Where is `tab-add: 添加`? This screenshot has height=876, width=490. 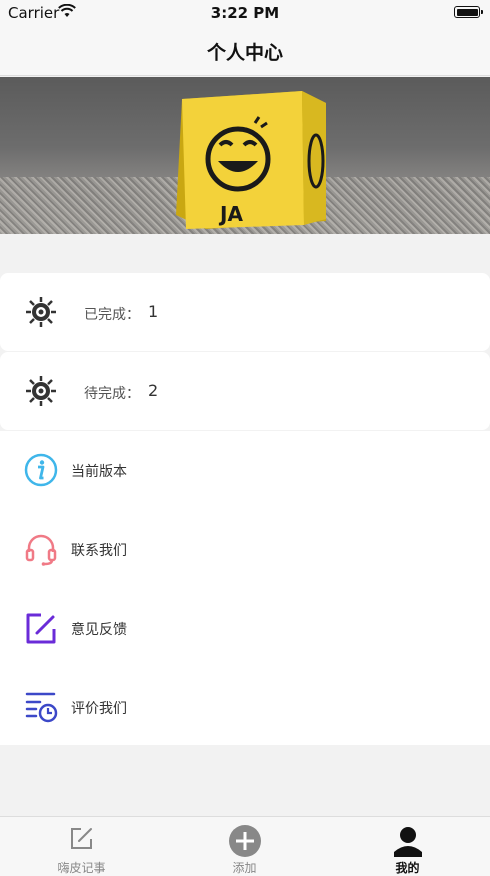
tab-add: 添加 is located at coordinates (244, 846).